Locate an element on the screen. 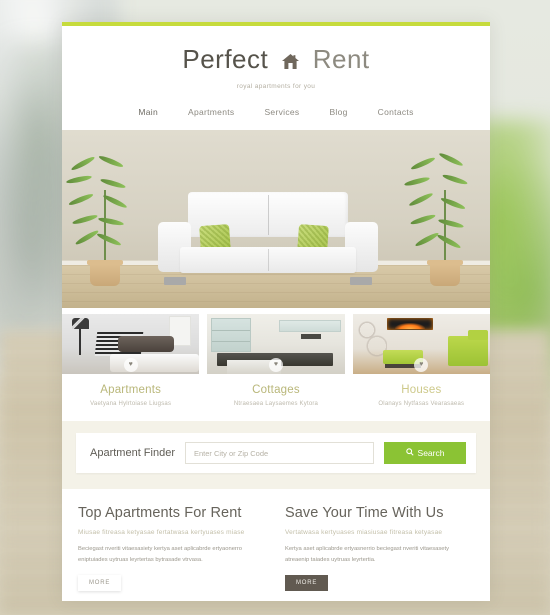 This screenshot has height=615, width=550. hero-plant-left is located at coordinates (103, 220).